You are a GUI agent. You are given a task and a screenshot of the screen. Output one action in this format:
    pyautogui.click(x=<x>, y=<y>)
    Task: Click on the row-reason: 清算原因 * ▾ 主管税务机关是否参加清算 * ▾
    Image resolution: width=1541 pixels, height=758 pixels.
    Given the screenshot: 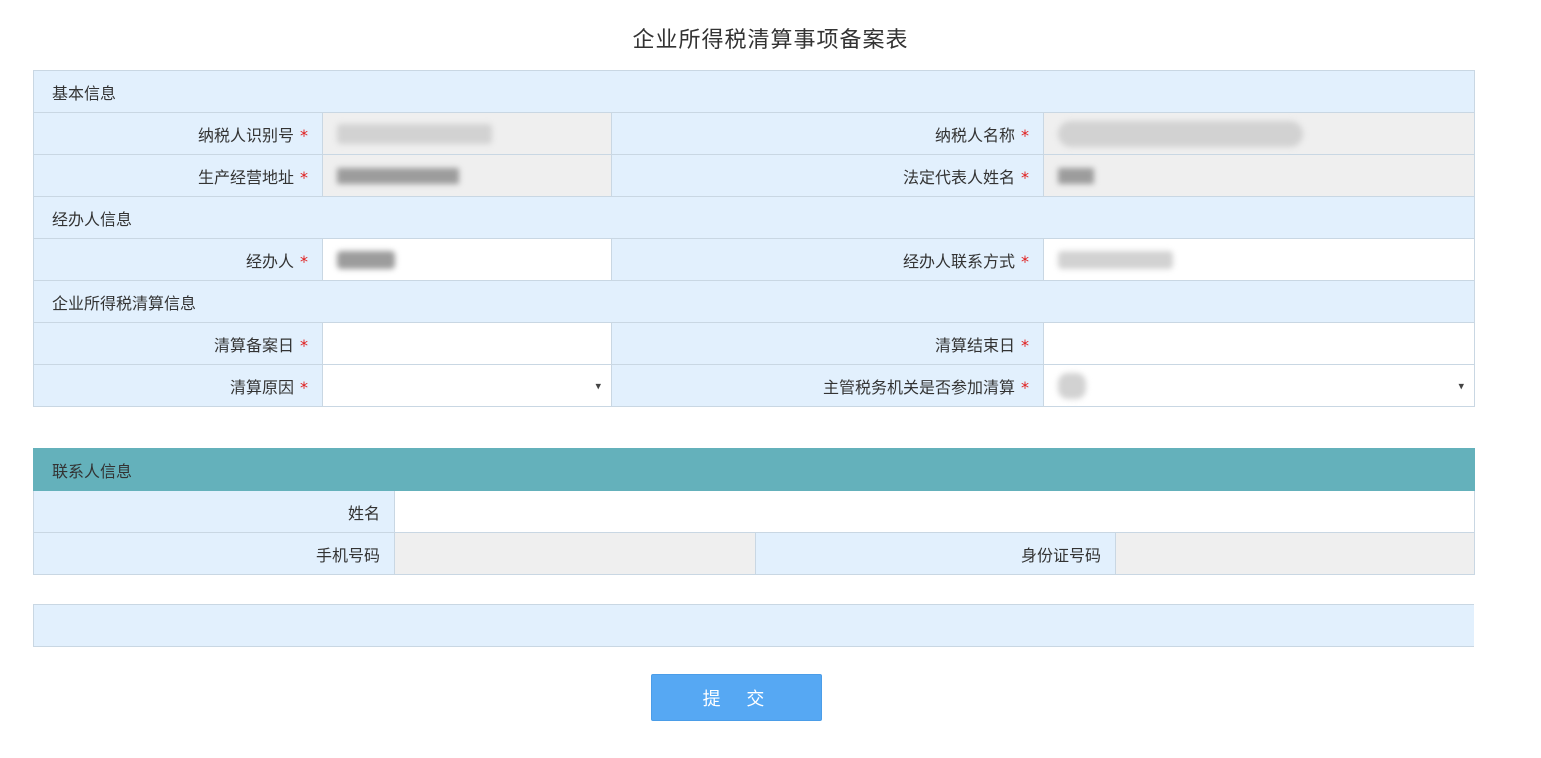 What is the action you would take?
    pyautogui.click(x=754, y=385)
    